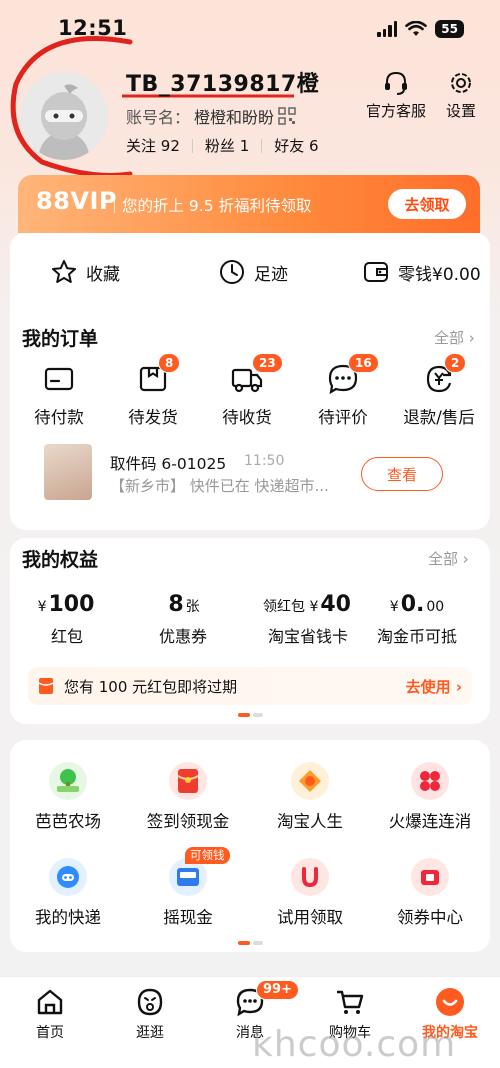 This screenshot has height=1068, width=500. What do you see at coordinates (387, 29) in the screenshot?
I see `cellular-signal-icon` at bounding box center [387, 29].